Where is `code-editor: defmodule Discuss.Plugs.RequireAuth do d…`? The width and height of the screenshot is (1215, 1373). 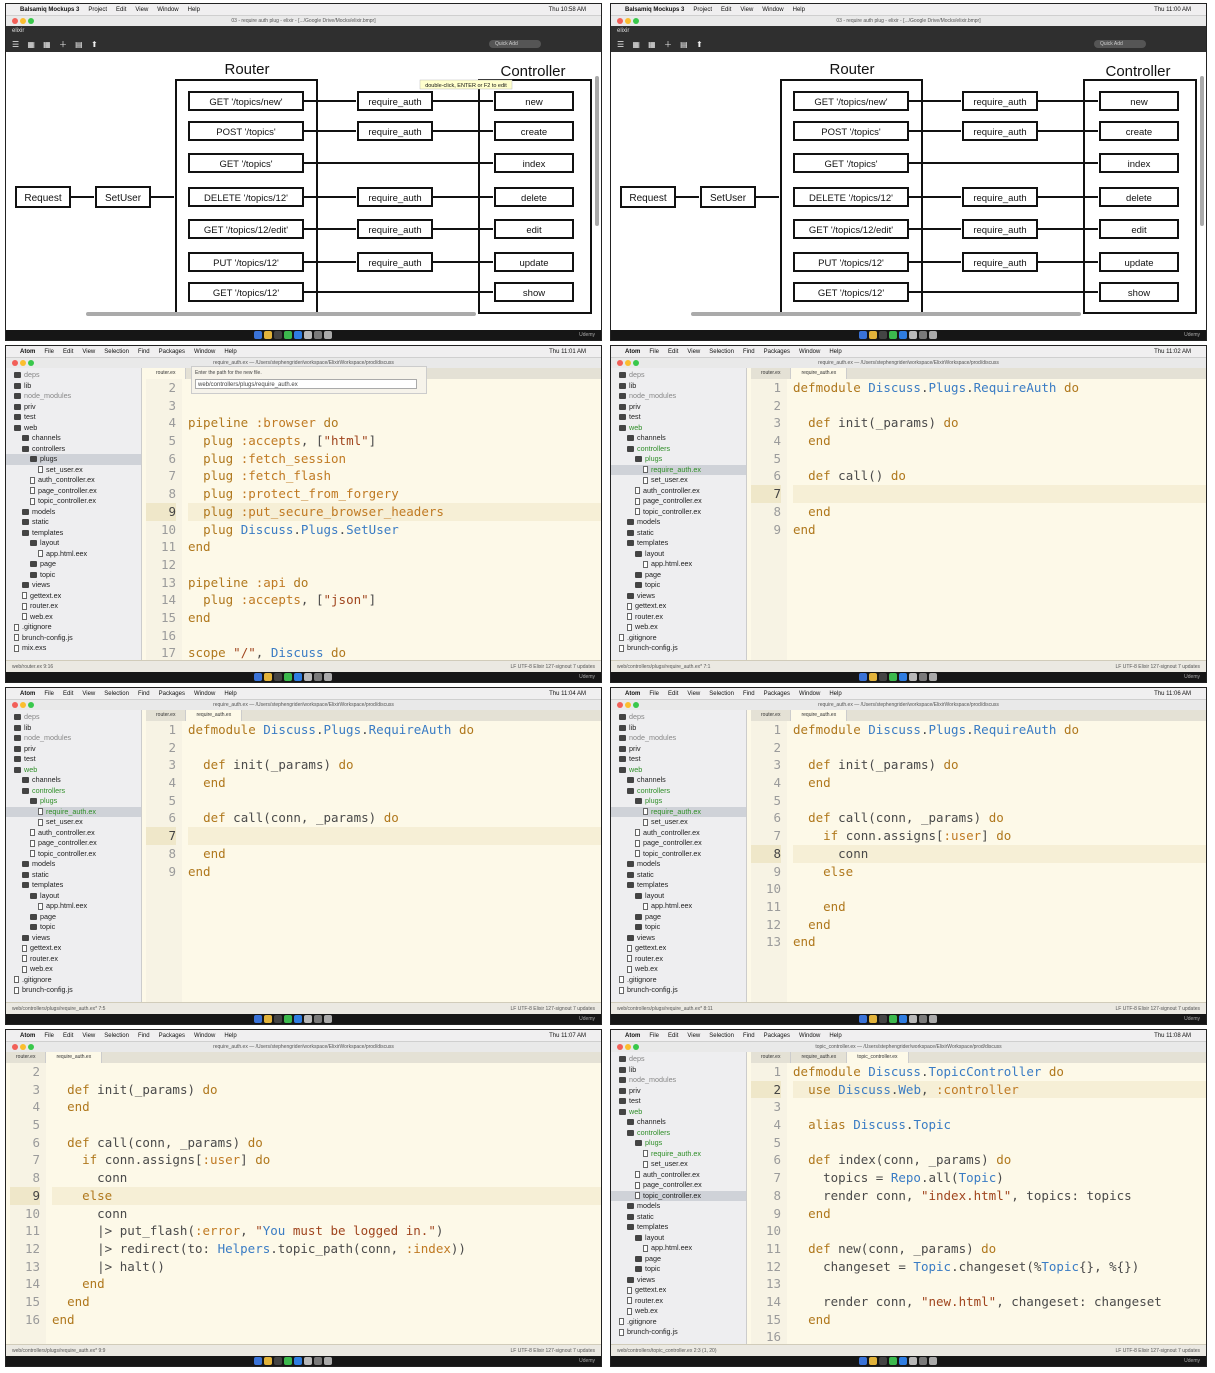 code-editor: defmodule Discuss.Plugs.RequireAuth do d… is located at coordinates (391, 861).